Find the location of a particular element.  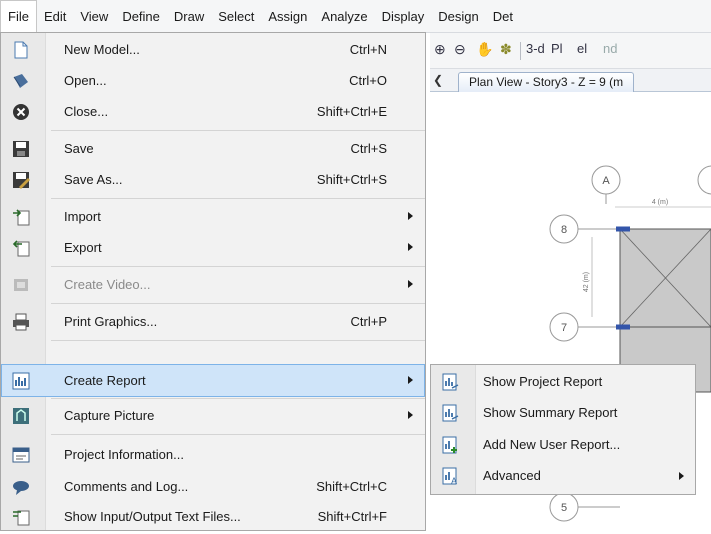

submenu-item-show-summary-report: Show Summary Report is located at coordinates (563, 412).